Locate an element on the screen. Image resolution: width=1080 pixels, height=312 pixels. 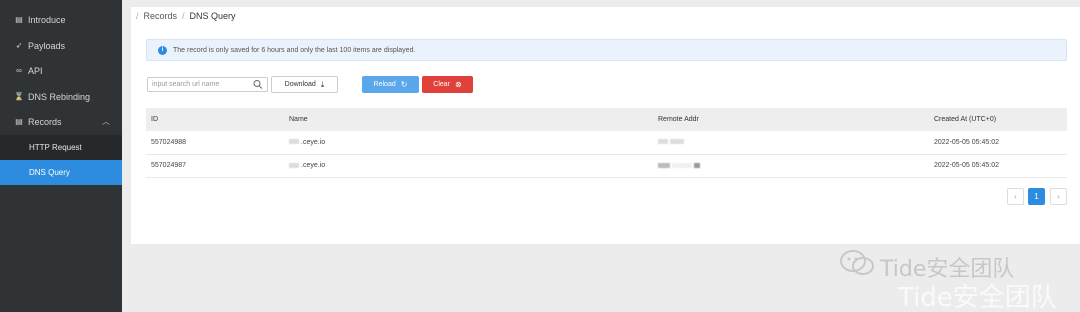
table-header-row: ID Name Remote Addr Created At (UTC+0) is located at coordinates (606, 119).